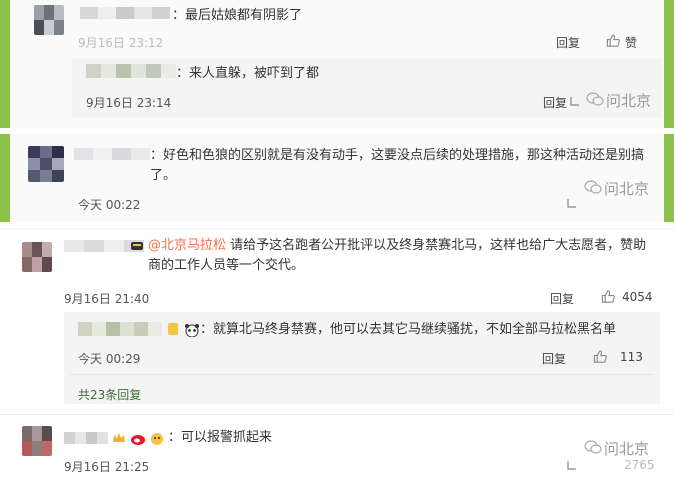 This screenshot has width=674, height=481. I want to click on comment-time: 9月16日 23:12, so click(121, 43).